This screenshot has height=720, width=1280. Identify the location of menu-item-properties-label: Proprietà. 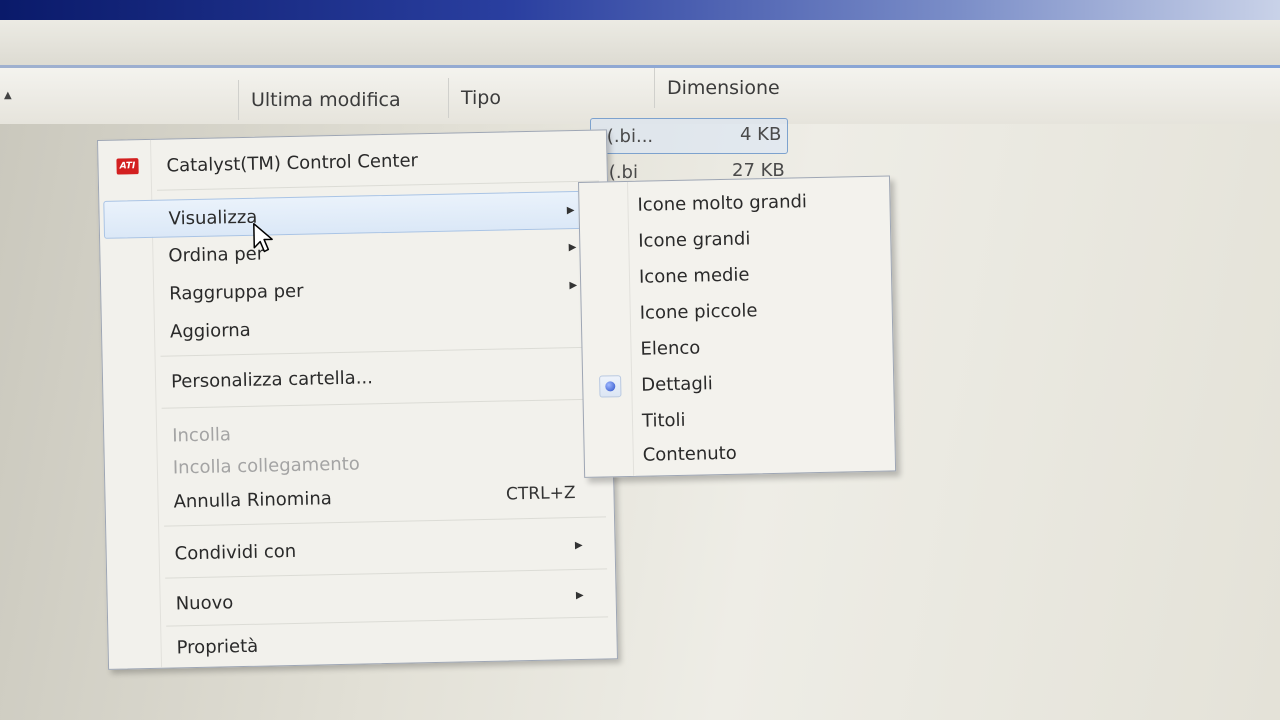
(217, 646).